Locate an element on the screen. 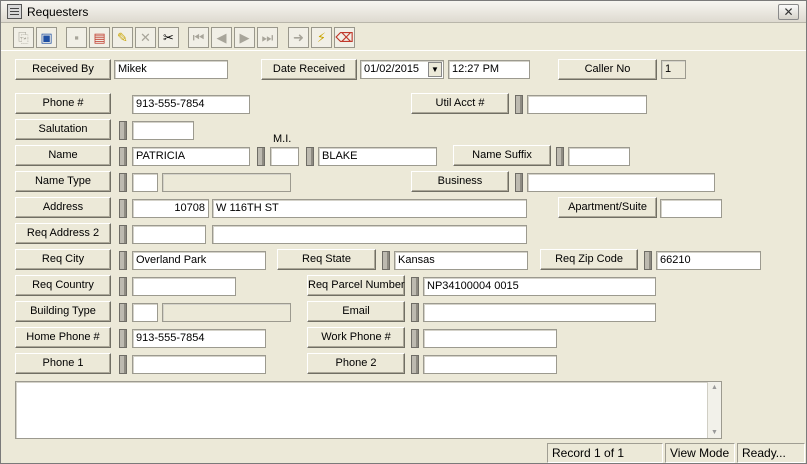 The width and height of the screenshot is (807, 464). name-type-indicator is located at coordinates (123, 182).